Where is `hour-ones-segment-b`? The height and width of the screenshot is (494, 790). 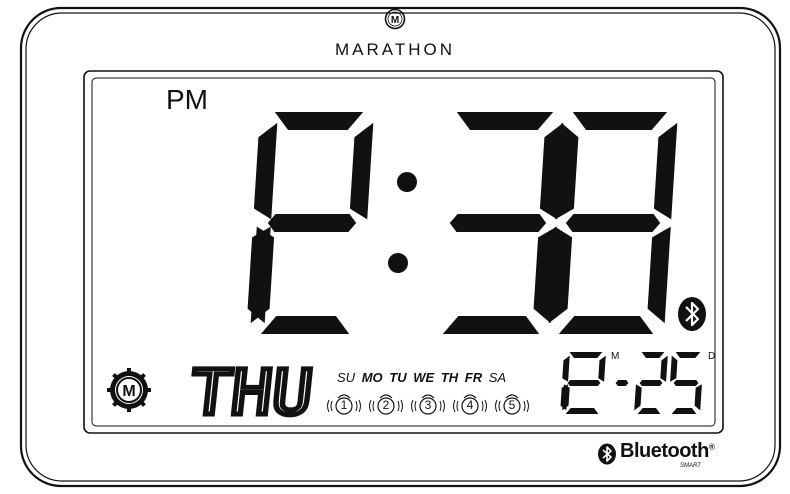 hour-ones-segment-b is located at coordinates (361, 171).